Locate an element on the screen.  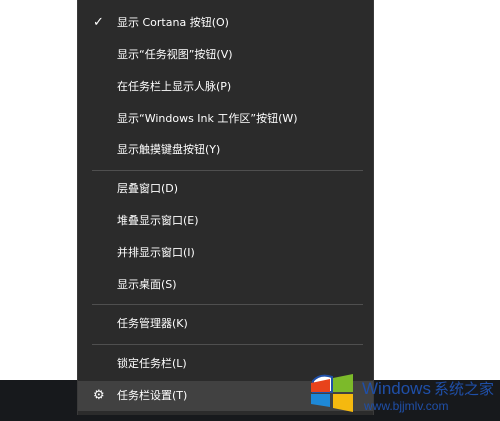
menu-item-show-touch-keyboard: 显示触摸键盘按钮(Y) is located at coordinates (225, 150).